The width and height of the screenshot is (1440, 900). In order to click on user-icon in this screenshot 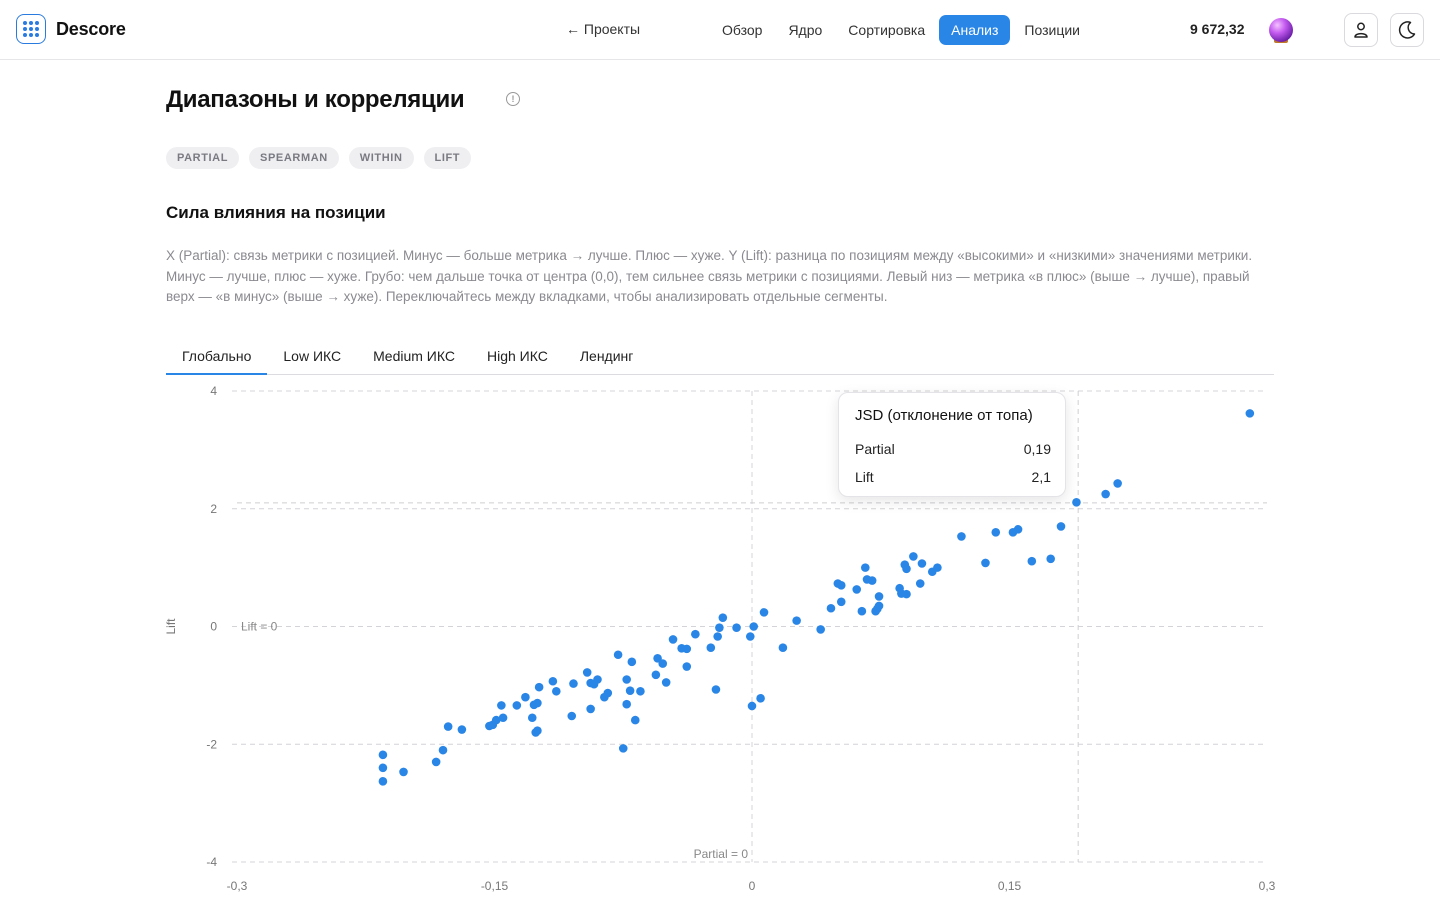, I will do `click(1361, 30)`.